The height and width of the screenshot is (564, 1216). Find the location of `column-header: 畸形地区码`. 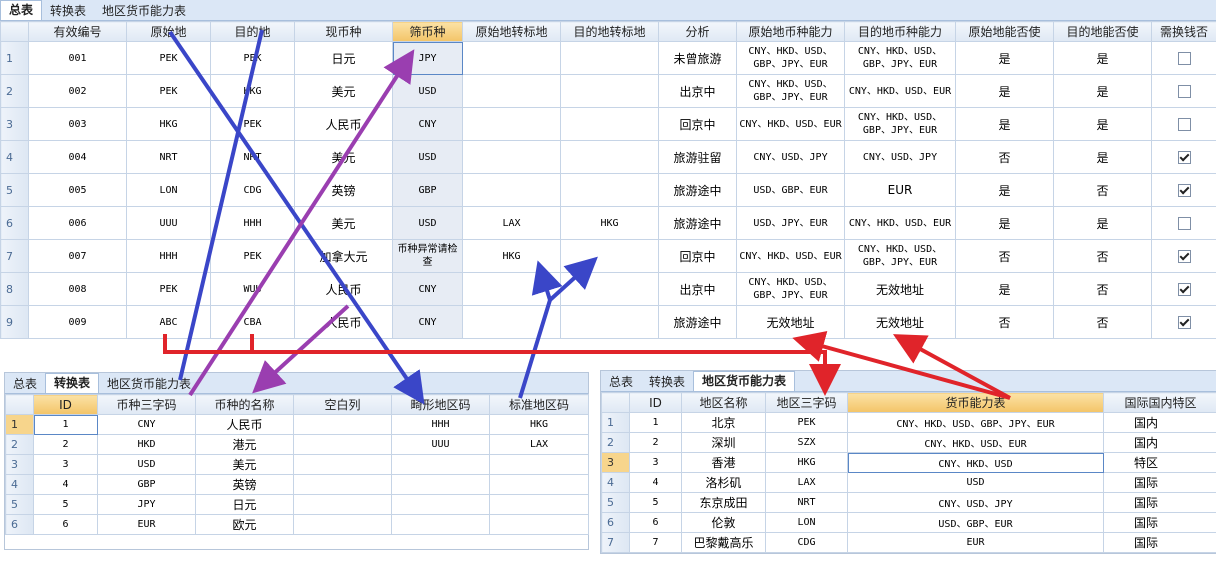

column-header: 畸形地区码 is located at coordinates (440, 404).